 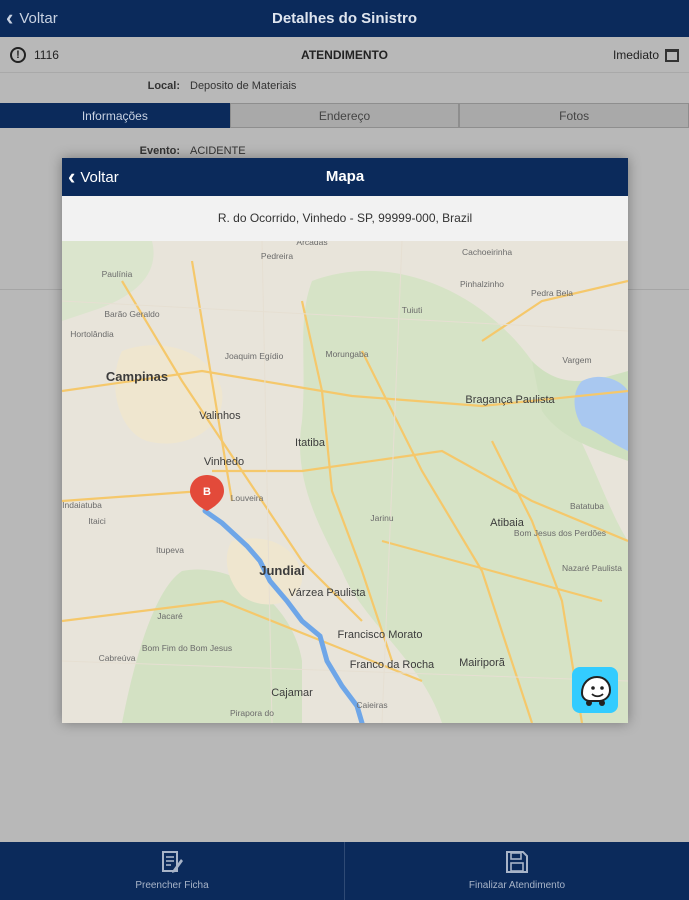 I want to click on save-icon, so click(x=517, y=862).